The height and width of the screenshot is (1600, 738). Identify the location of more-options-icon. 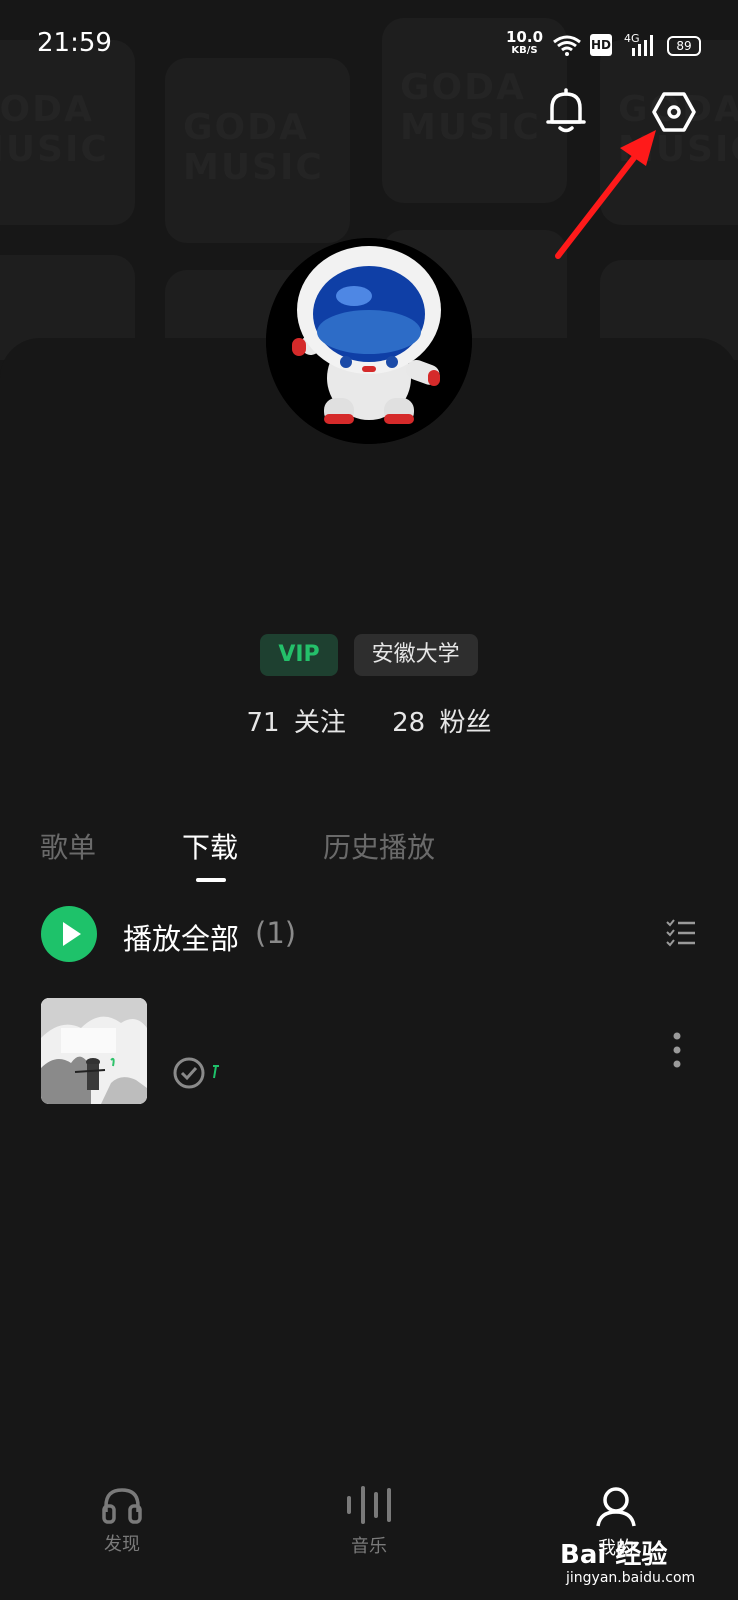
(677, 1050).